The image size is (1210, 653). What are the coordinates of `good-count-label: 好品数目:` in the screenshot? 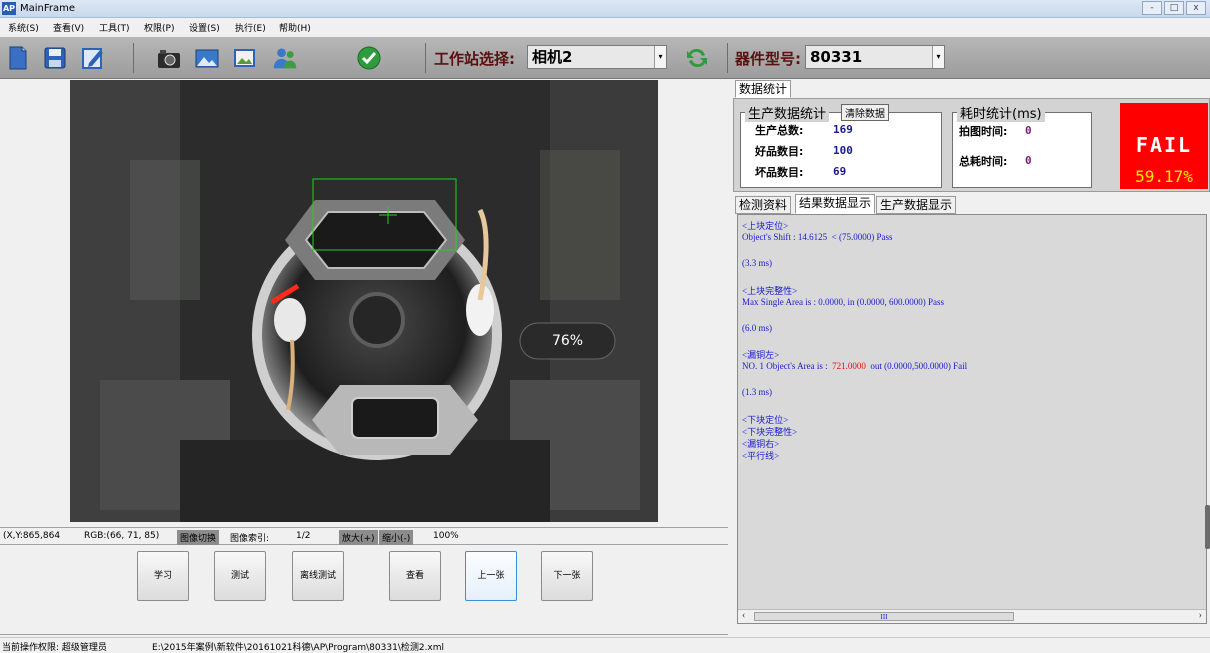 It's located at (779, 151).